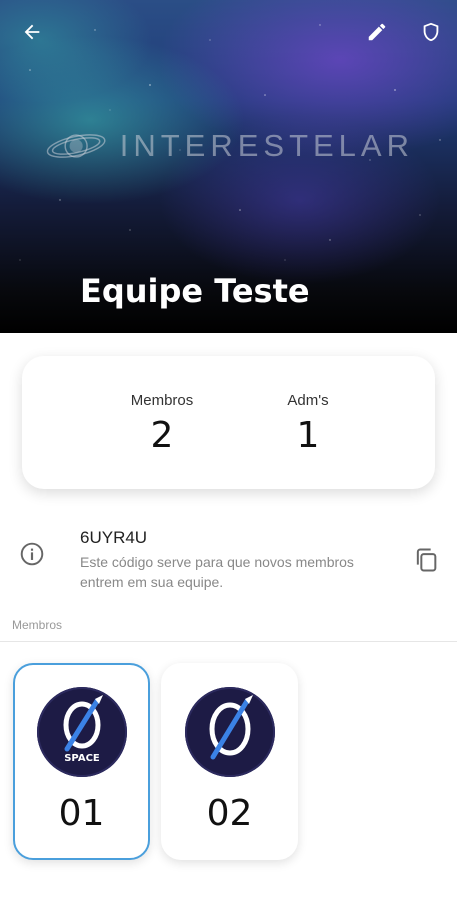 This screenshot has width=457, height=900. I want to click on copy-icon, so click(426, 560).